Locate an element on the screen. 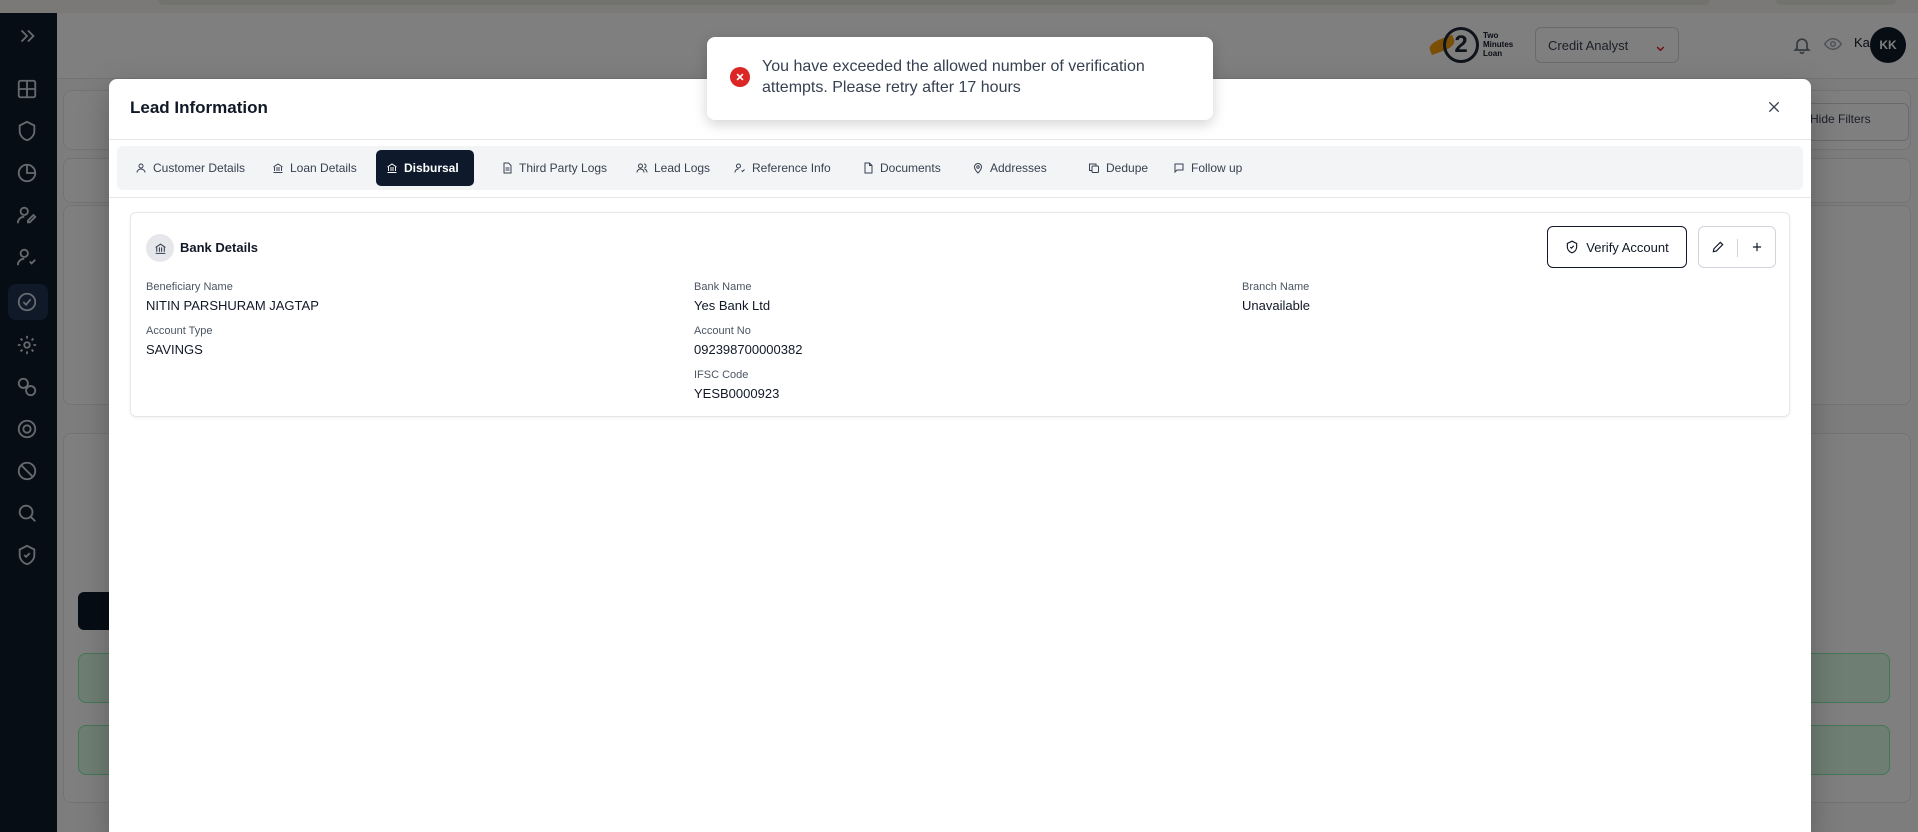 The width and height of the screenshot is (1918, 832). tab-lead-logs: Lead Logs is located at coordinates (673, 168).